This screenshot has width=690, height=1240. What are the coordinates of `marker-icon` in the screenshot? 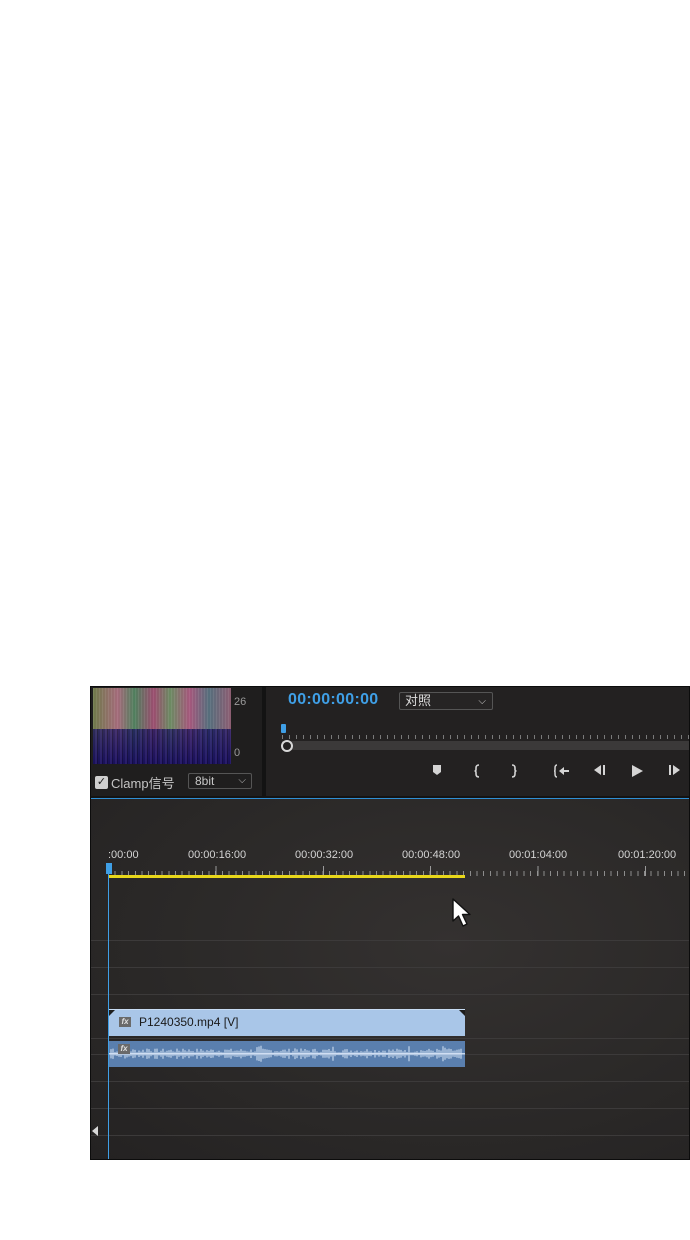 It's located at (437, 770).